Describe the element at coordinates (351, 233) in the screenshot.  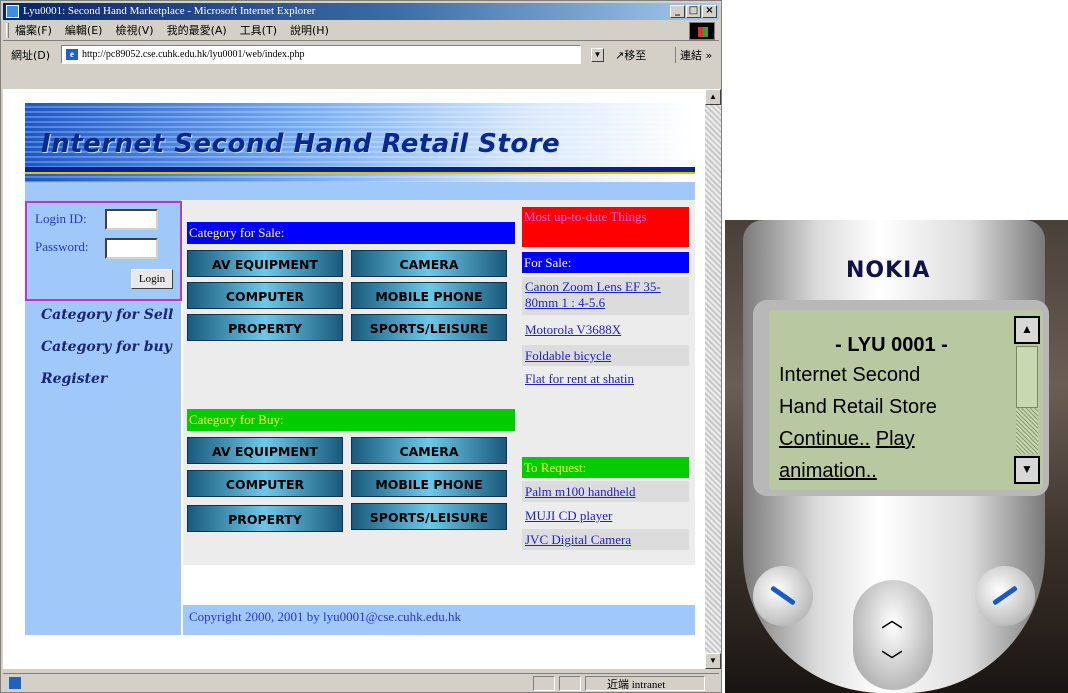
I see `sale-heading: Category for Sale:` at that location.